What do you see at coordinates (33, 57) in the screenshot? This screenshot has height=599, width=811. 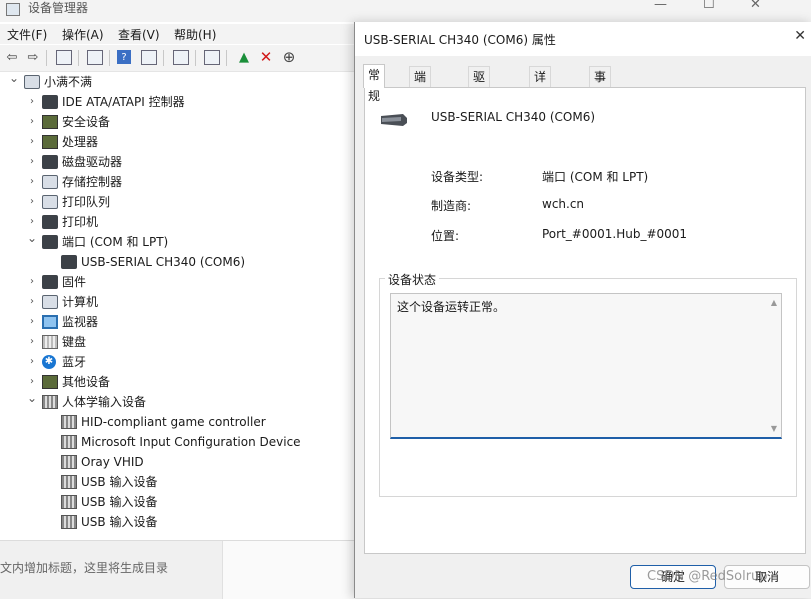 I see `forward-arrow-icon: ⇨` at bounding box center [33, 57].